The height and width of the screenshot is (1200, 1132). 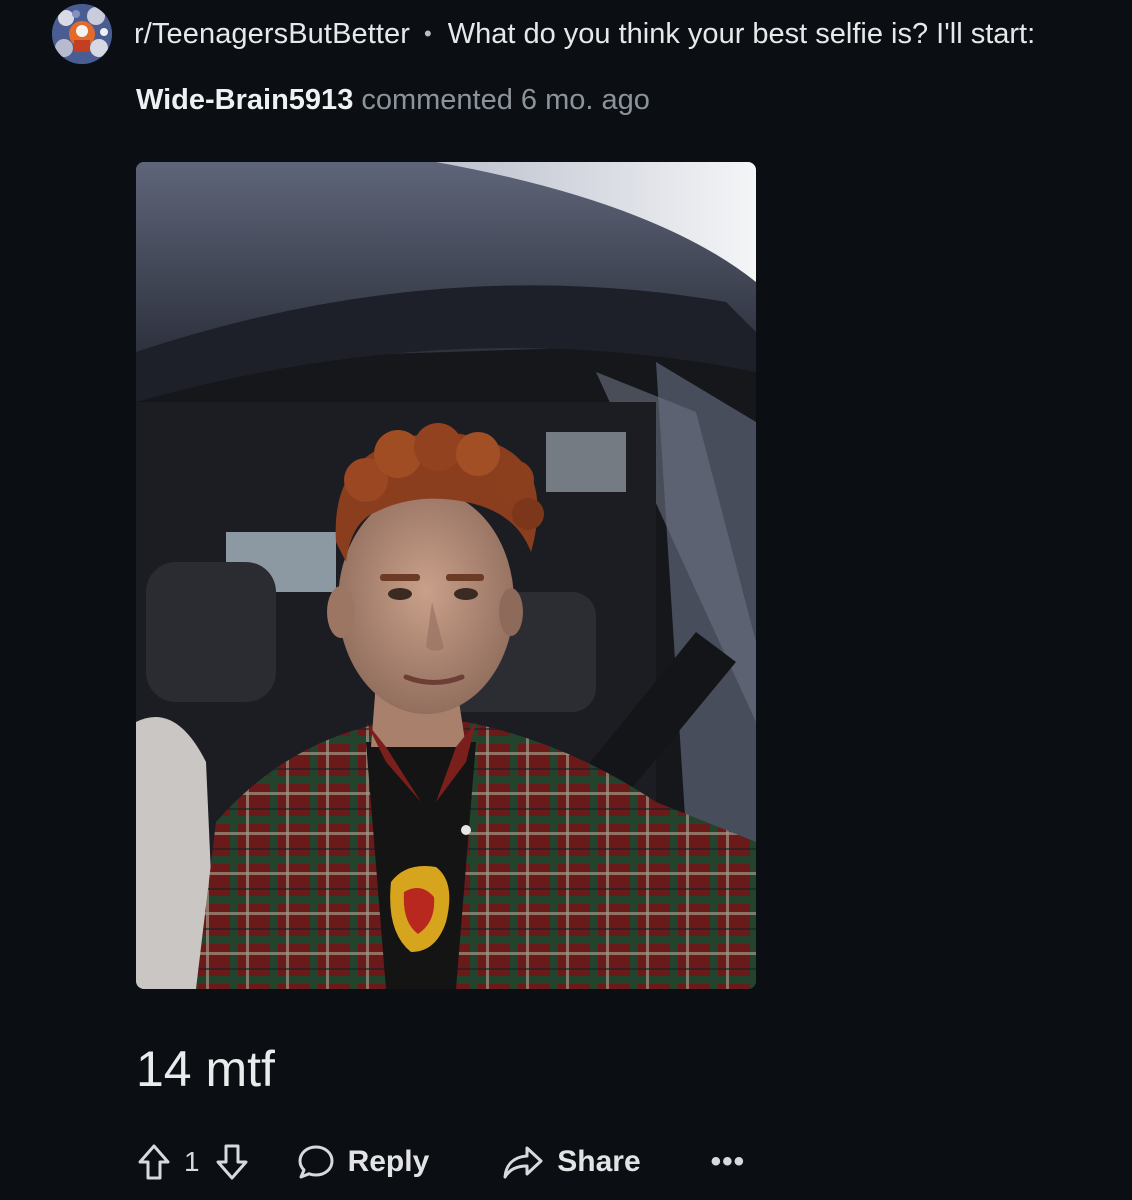 What do you see at coordinates (272, 34) in the screenshot?
I see `subreddit-name: r/TeenagersButBetter` at bounding box center [272, 34].